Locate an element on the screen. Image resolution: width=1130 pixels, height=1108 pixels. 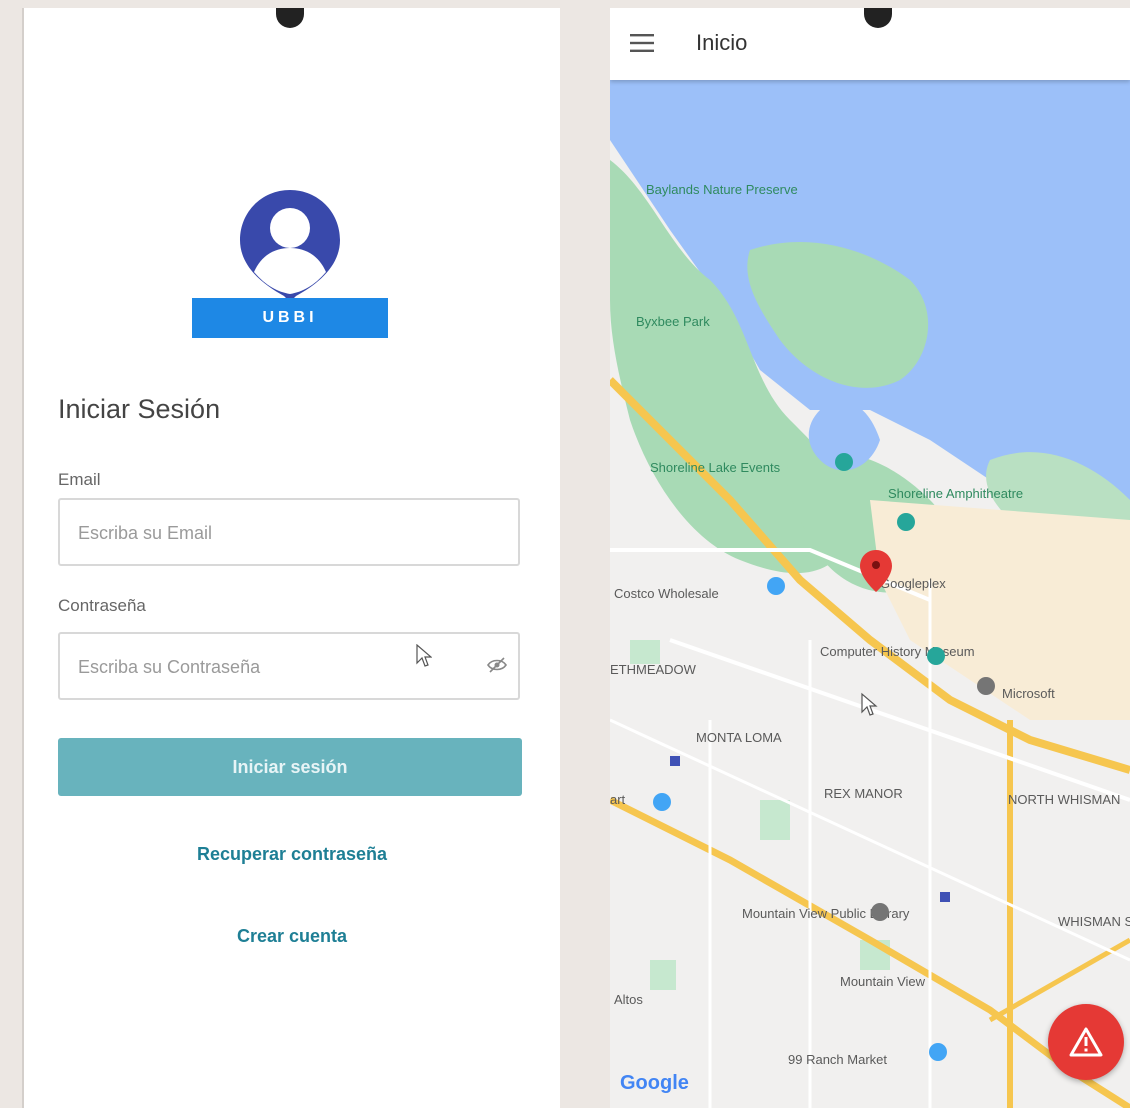
page-title: Iniciar Sesión is located at coordinates (139, 409).